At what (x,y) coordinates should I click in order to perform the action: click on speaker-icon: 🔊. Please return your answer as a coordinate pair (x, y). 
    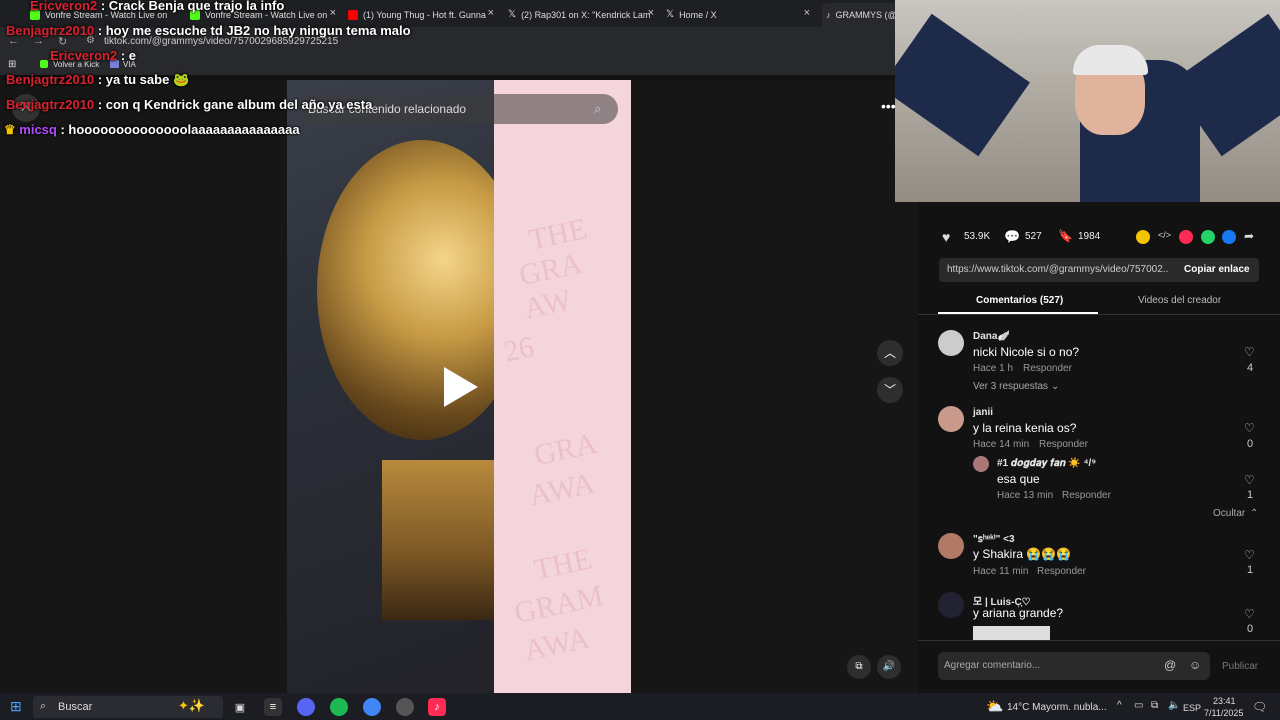
    Looking at the image, I should click on (889, 666).